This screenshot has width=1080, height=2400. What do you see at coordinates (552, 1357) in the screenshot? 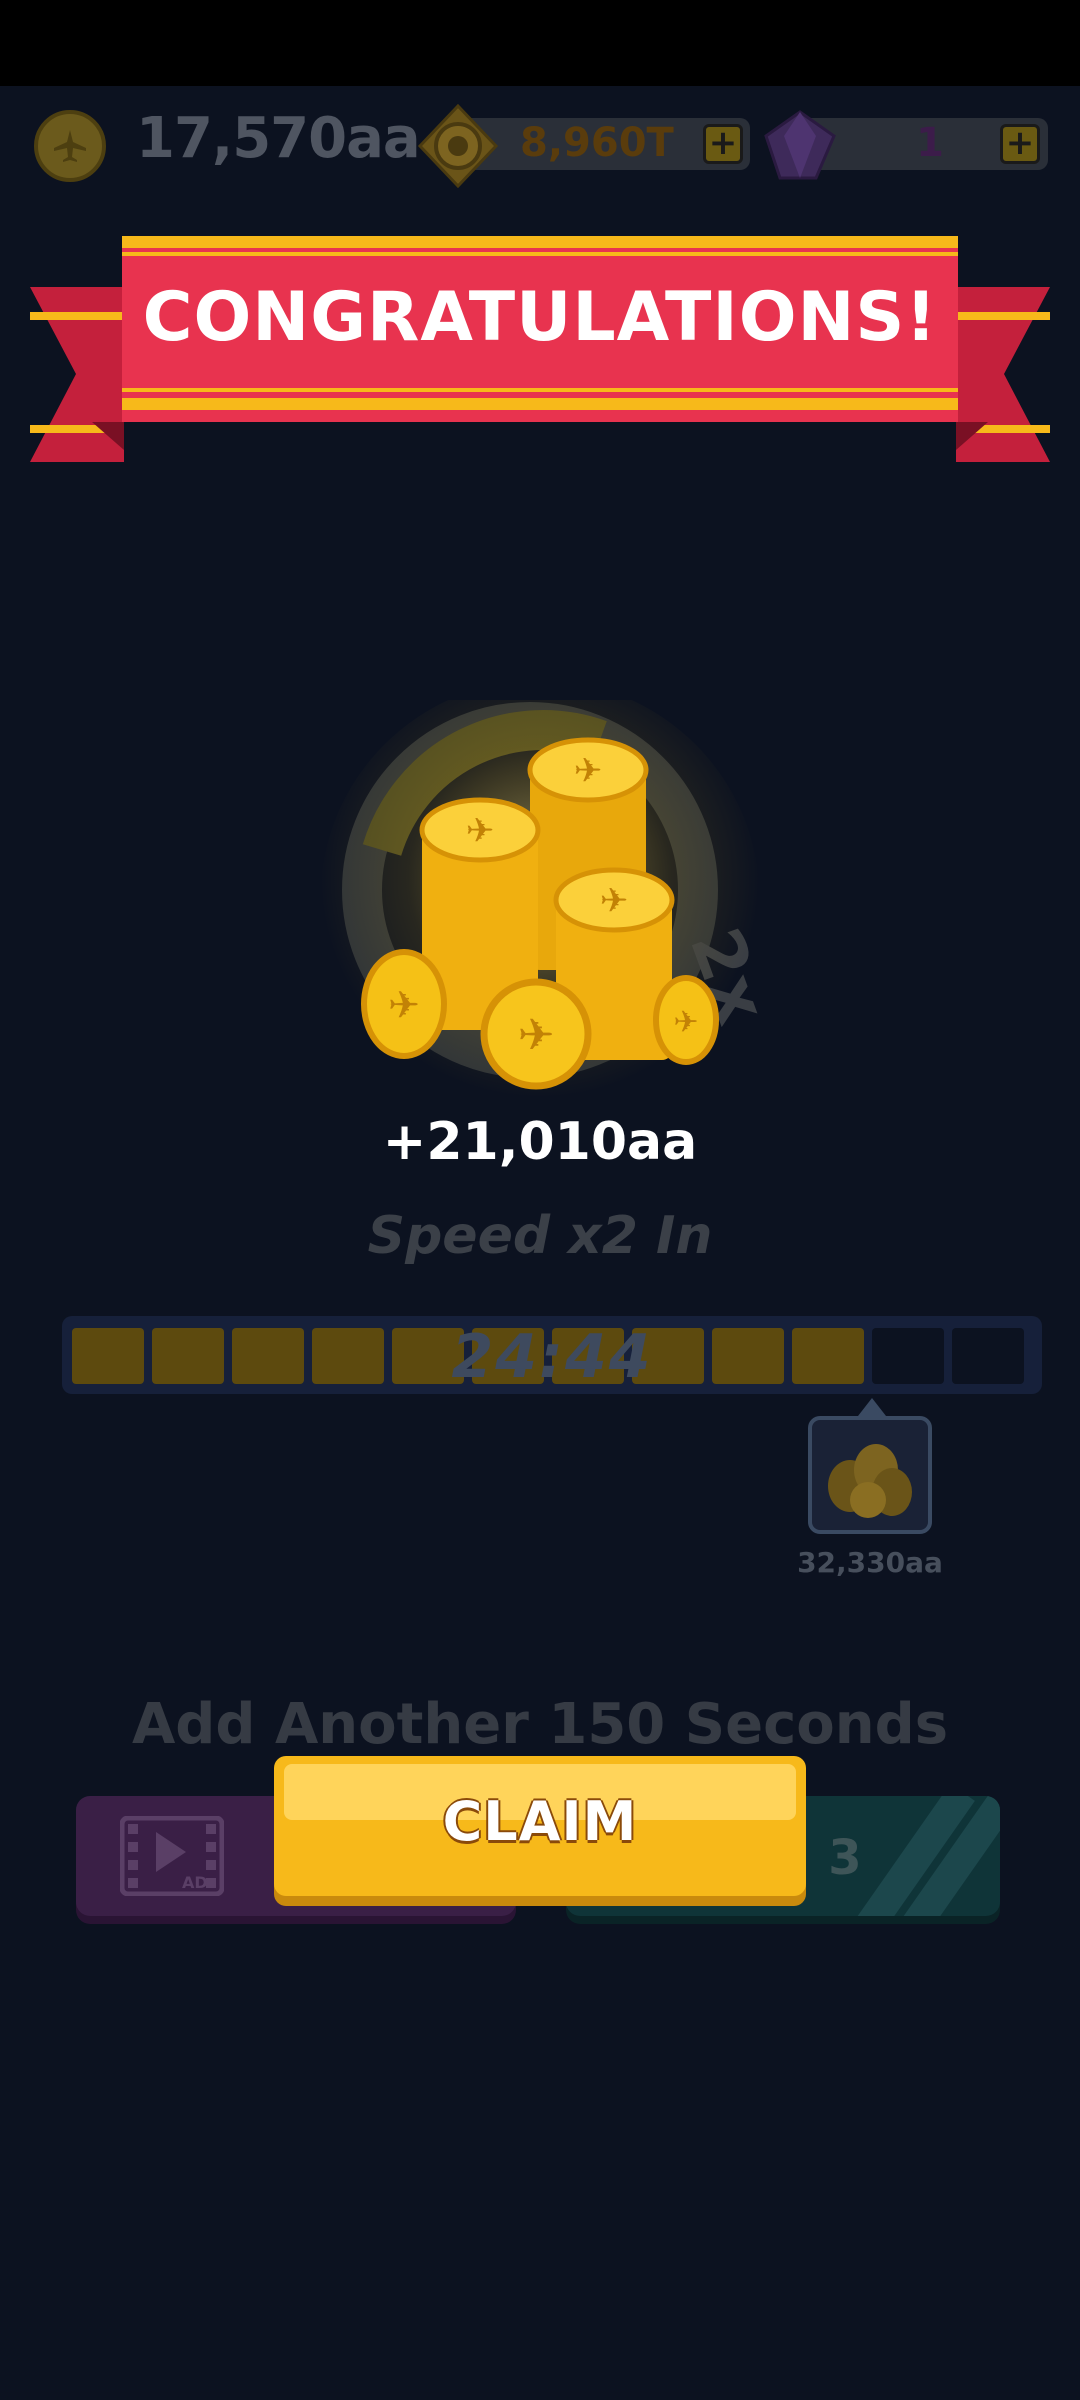
I see `progress-timer: 24:44` at bounding box center [552, 1357].